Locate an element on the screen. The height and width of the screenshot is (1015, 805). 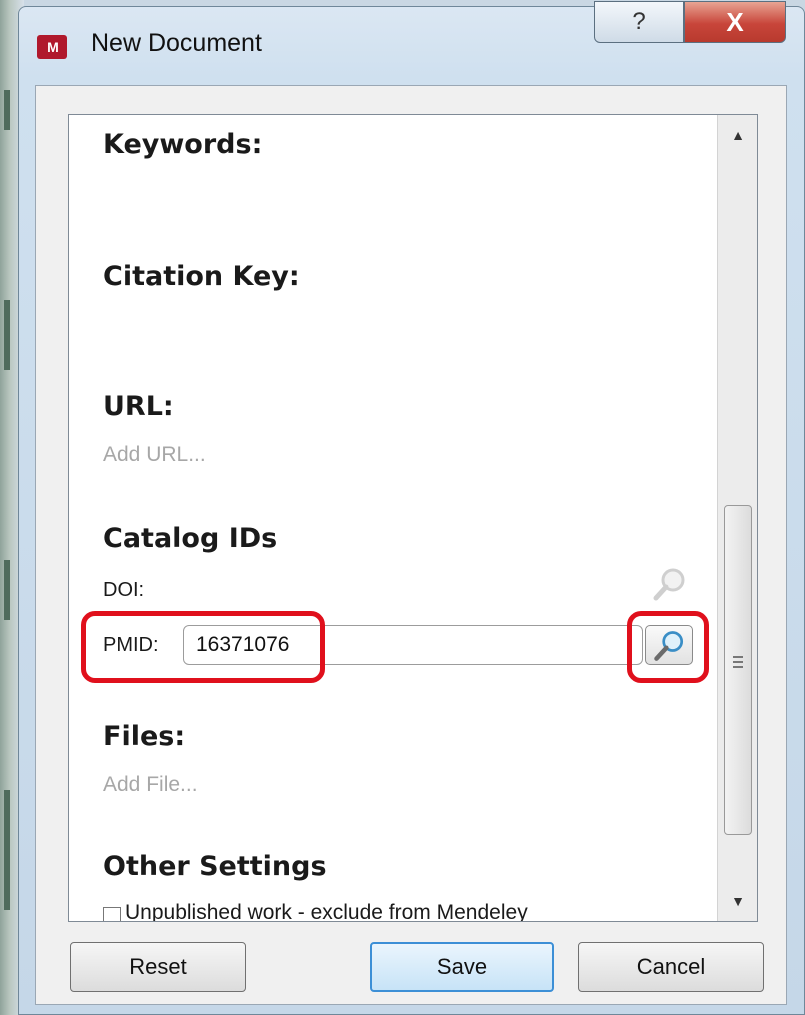
help-icon: ? is located at coordinates (639, 21).